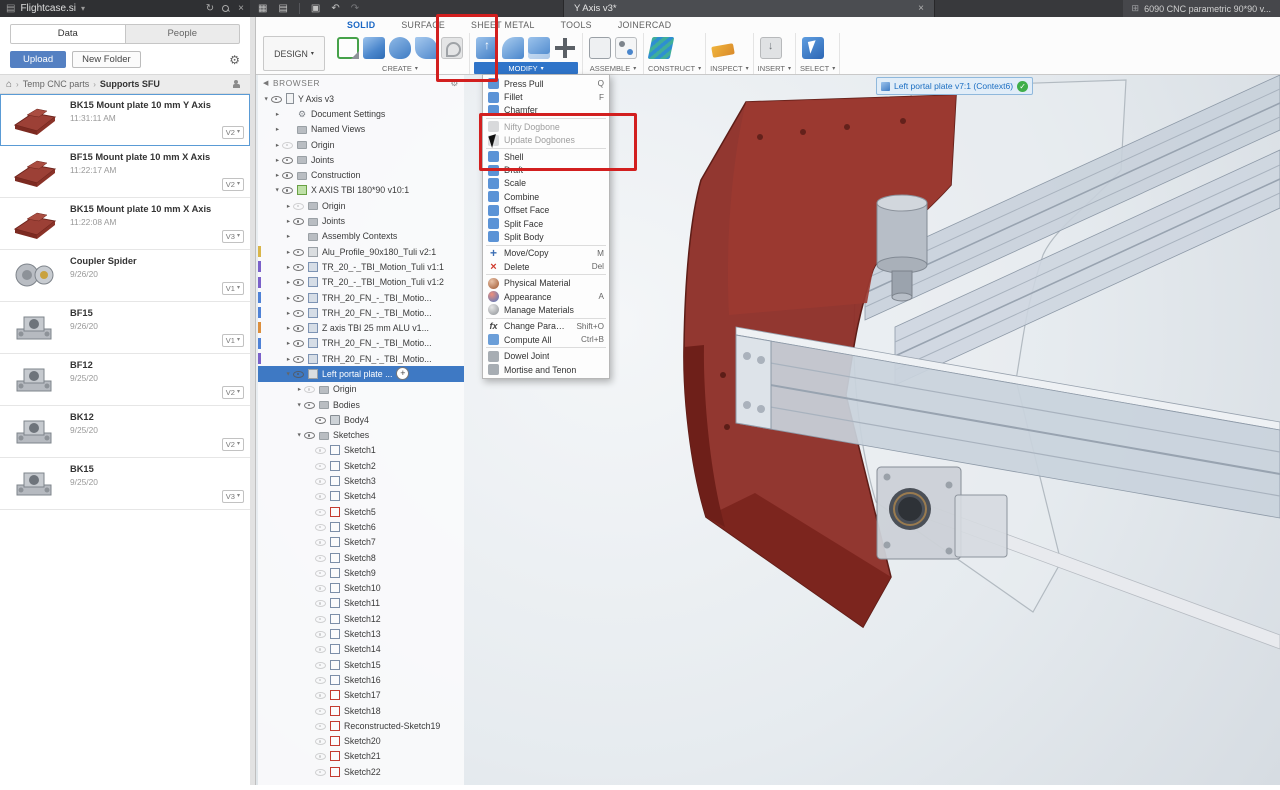  I want to click on tree-row: ▸Sketch6, so click(361, 526).